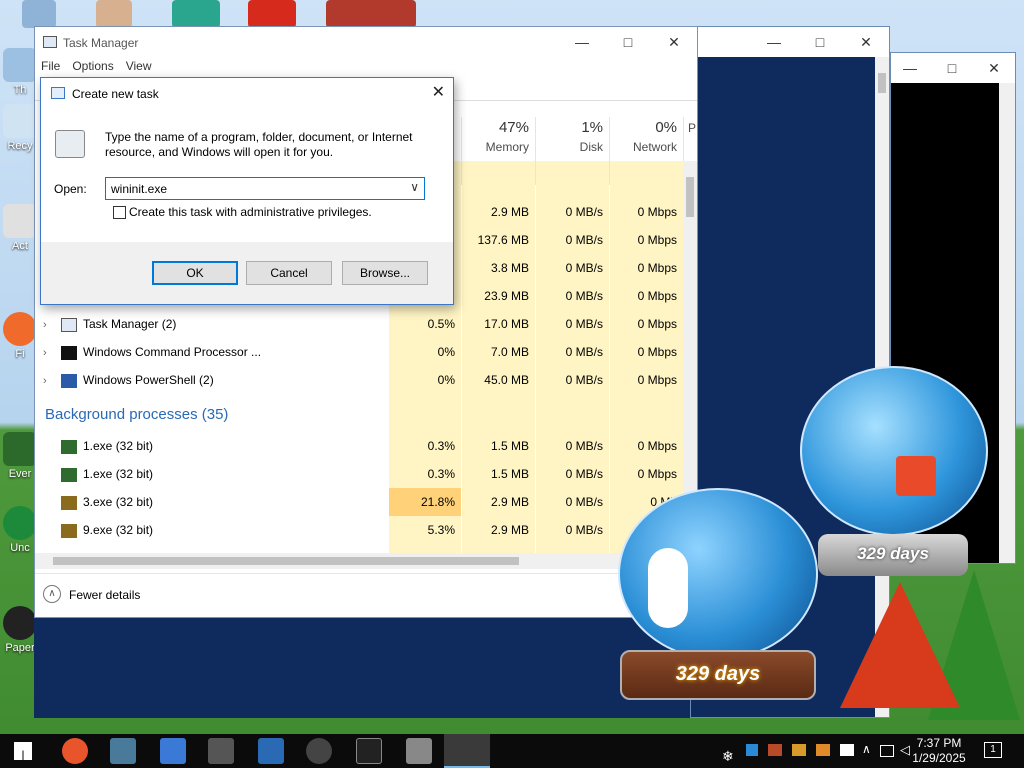 The height and width of the screenshot is (768, 1024). I want to click on memory-cell: 3.8 MB, so click(509, 268).